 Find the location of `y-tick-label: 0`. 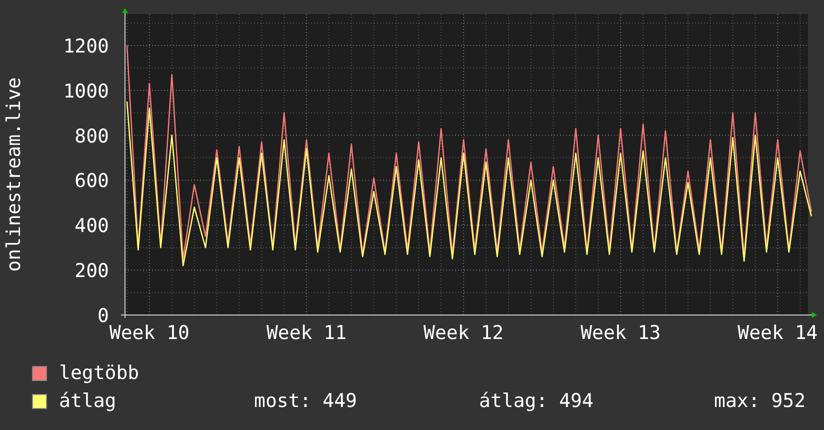

y-tick-label: 0 is located at coordinates (103, 316).